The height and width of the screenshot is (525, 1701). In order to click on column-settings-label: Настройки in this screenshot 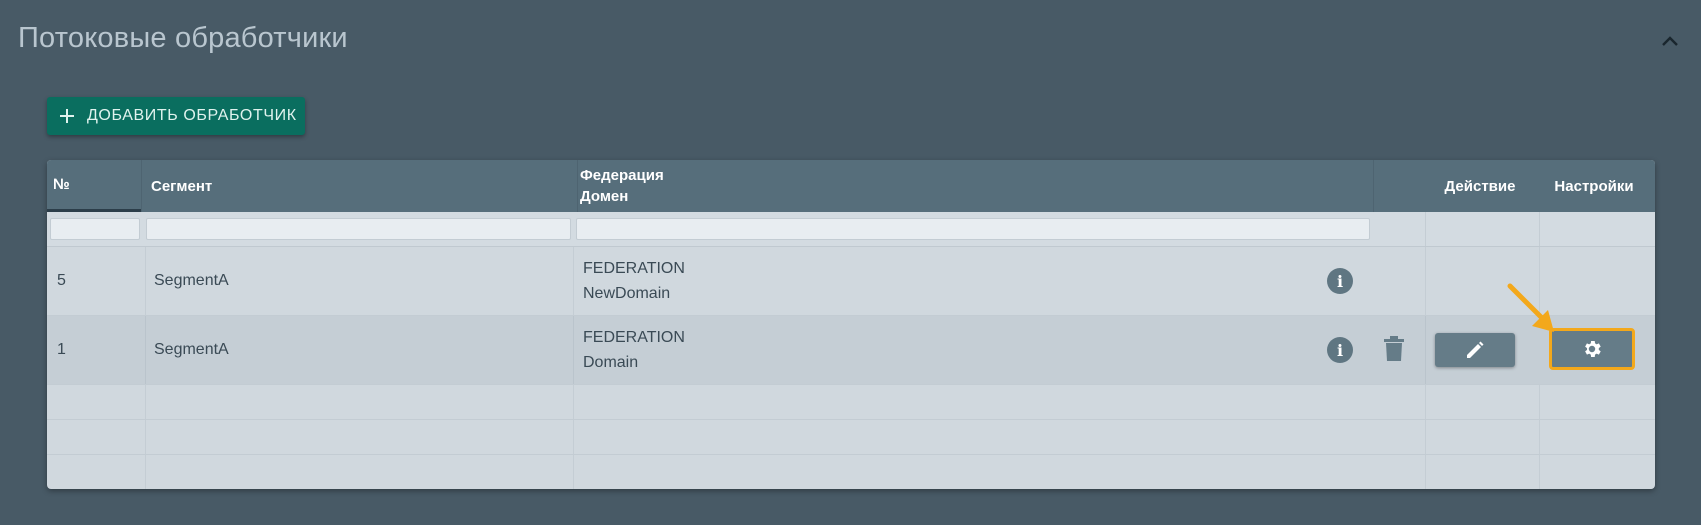, I will do `click(1594, 186)`.